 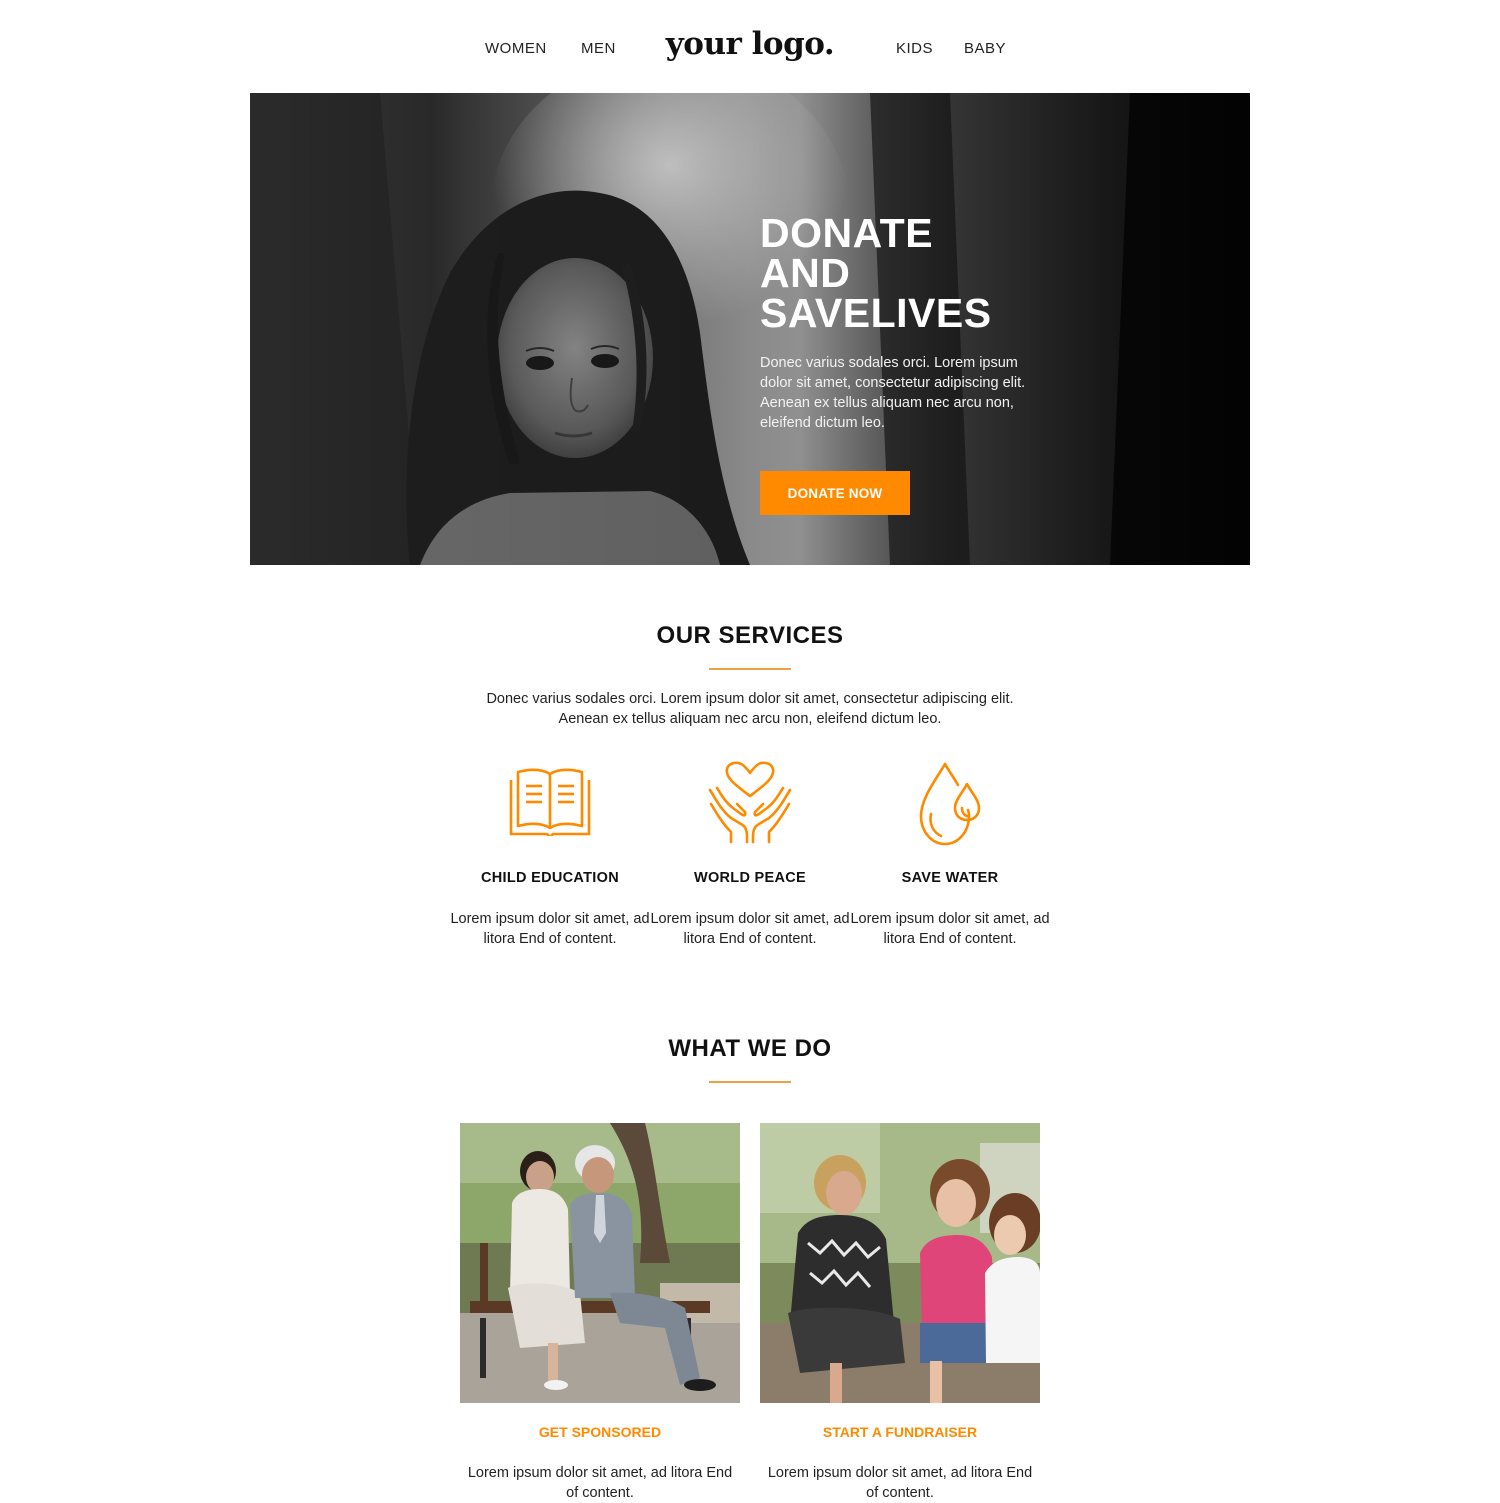 What do you see at coordinates (750, 669) in the screenshot?
I see `services-heading-divider` at bounding box center [750, 669].